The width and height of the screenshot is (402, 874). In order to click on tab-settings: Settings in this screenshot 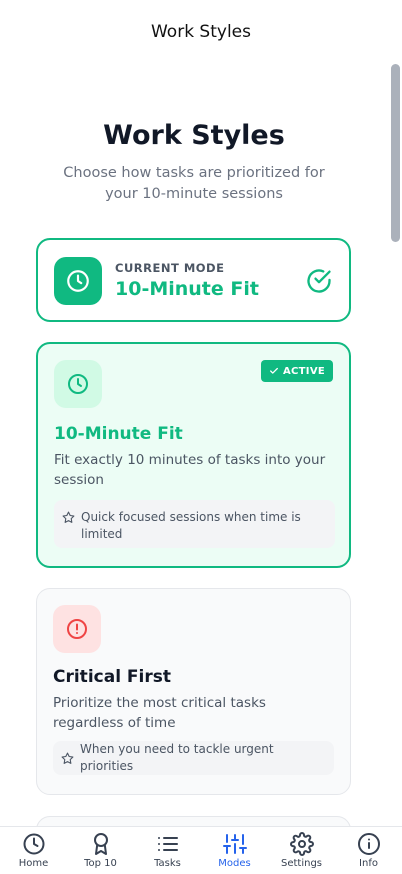, I will do `click(301, 850)`.